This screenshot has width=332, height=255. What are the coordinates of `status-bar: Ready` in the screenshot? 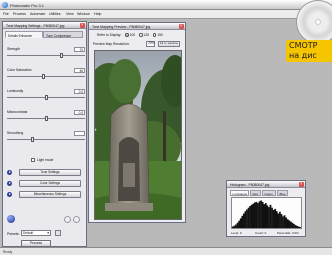 It's located at (166, 251).